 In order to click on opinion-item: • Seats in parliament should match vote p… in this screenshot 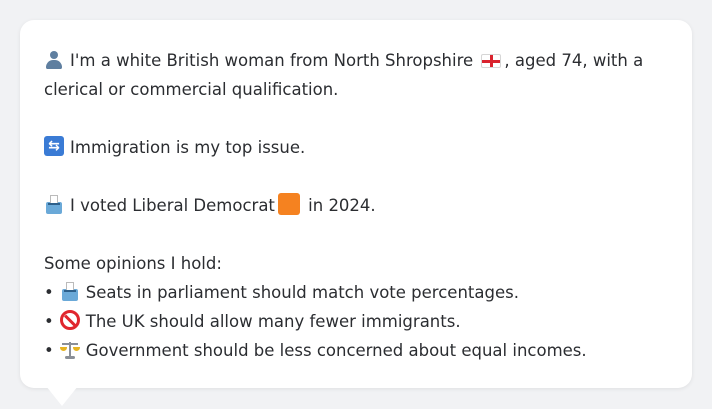, I will do `click(356, 292)`.